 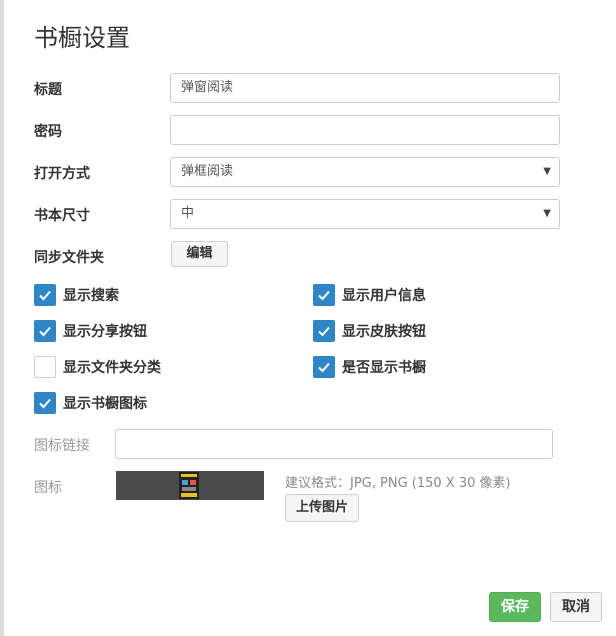 I want to click on option-show-user-info: 显示用户信息, so click(x=369, y=295).